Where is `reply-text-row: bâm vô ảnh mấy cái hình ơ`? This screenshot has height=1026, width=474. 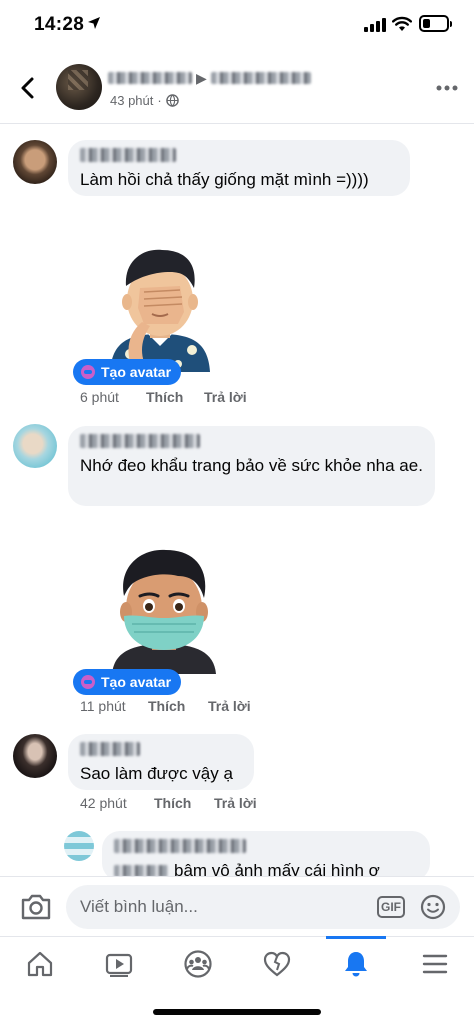
reply-text-row: bâm vô ảnh mấy cái hình ơ is located at coordinates (266, 867).